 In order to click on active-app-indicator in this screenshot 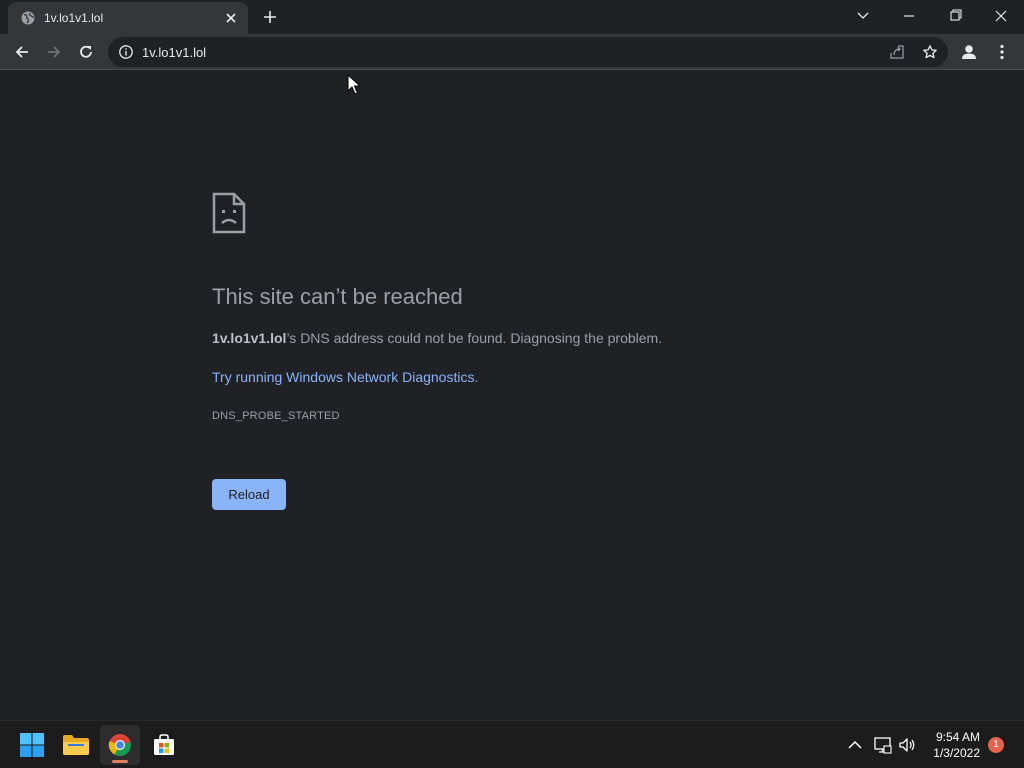, I will do `click(120, 761)`.